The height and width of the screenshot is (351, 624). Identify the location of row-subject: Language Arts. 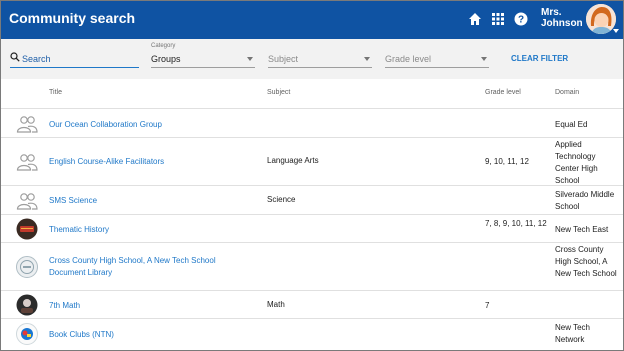
(293, 160).